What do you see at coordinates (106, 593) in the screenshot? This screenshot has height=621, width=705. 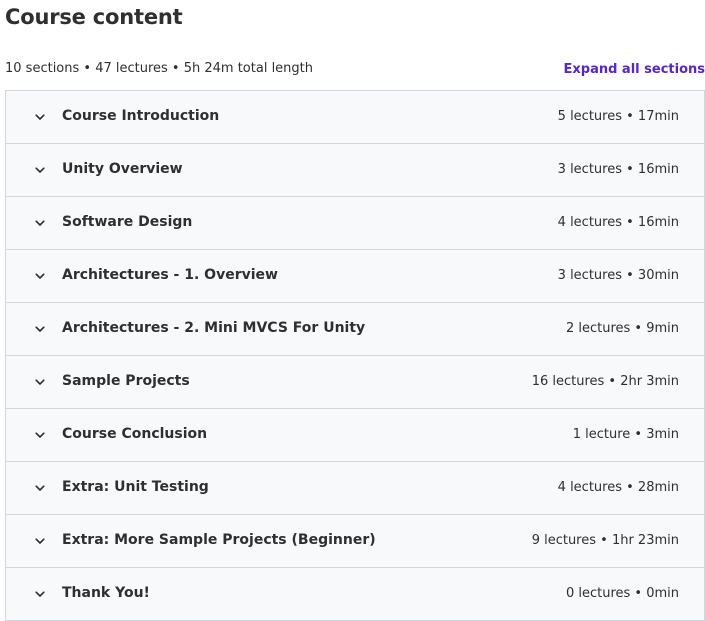 I see `section-title: Thank You!` at bounding box center [106, 593].